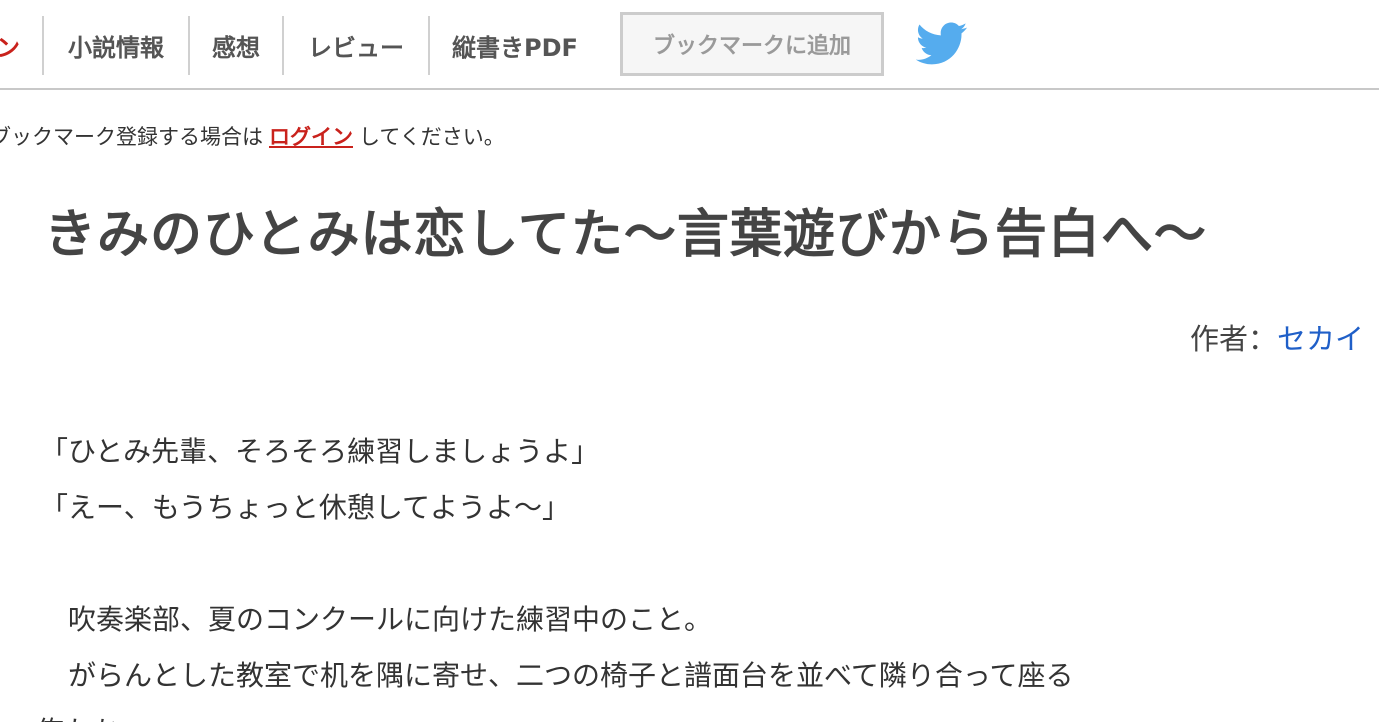  Describe the element at coordinates (305, 507) in the screenshot. I see `text-line: 「えー、もうちょっと休憩してようよ〜」` at that location.